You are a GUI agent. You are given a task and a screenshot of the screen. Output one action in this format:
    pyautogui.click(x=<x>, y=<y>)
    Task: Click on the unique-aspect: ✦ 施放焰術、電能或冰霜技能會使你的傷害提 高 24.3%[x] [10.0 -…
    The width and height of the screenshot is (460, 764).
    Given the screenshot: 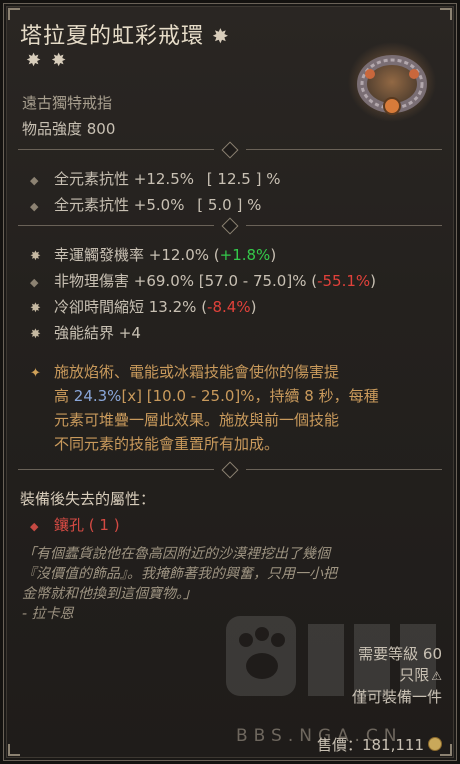 What is the action you would take?
    pyautogui.click(x=236, y=408)
    